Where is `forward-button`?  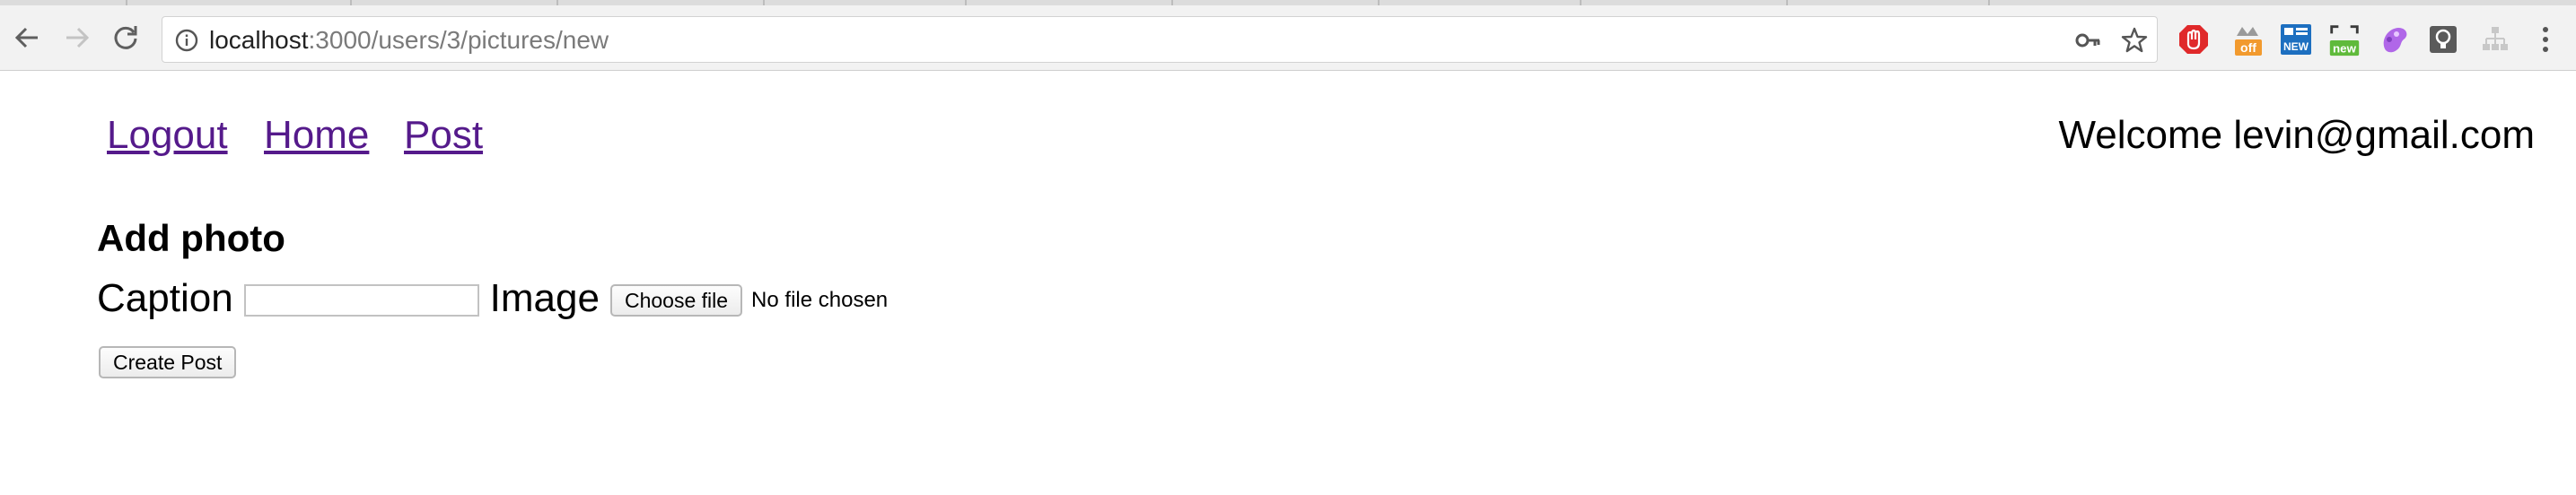 forward-button is located at coordinates (77, 37).